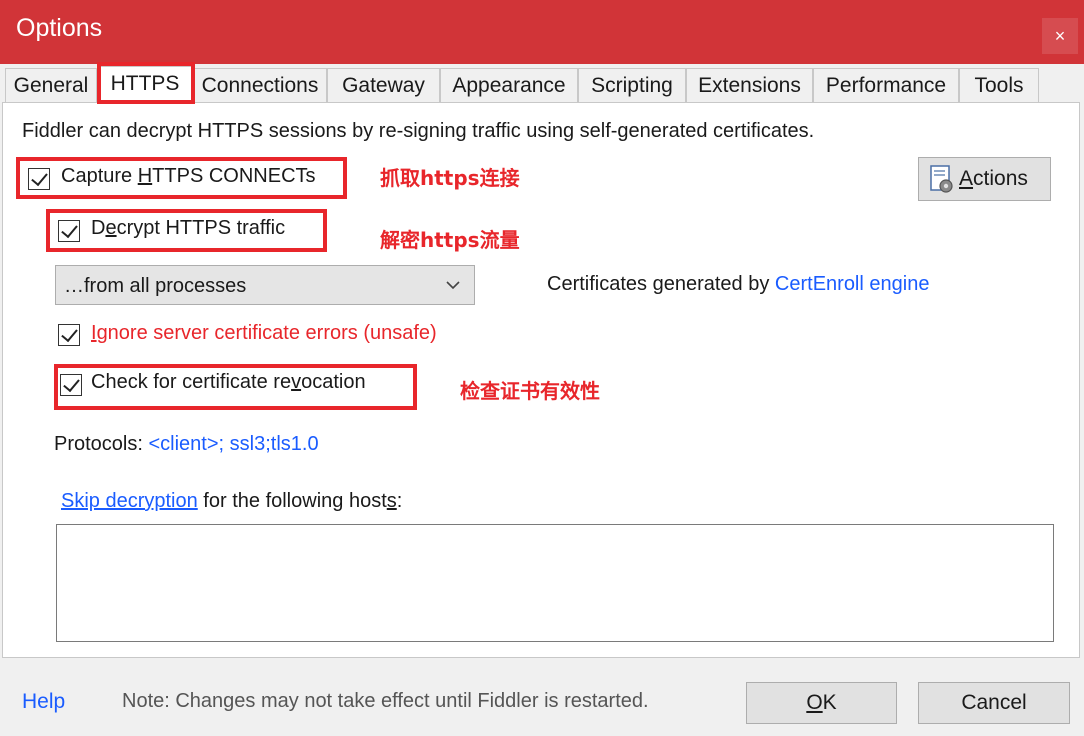 The image size is (1084, 736). What do you see at coordinates (852, 284) in the screenshot?
I see `certenroll-engine-link: CertEnroll engine` at bounding box center [852, 284].